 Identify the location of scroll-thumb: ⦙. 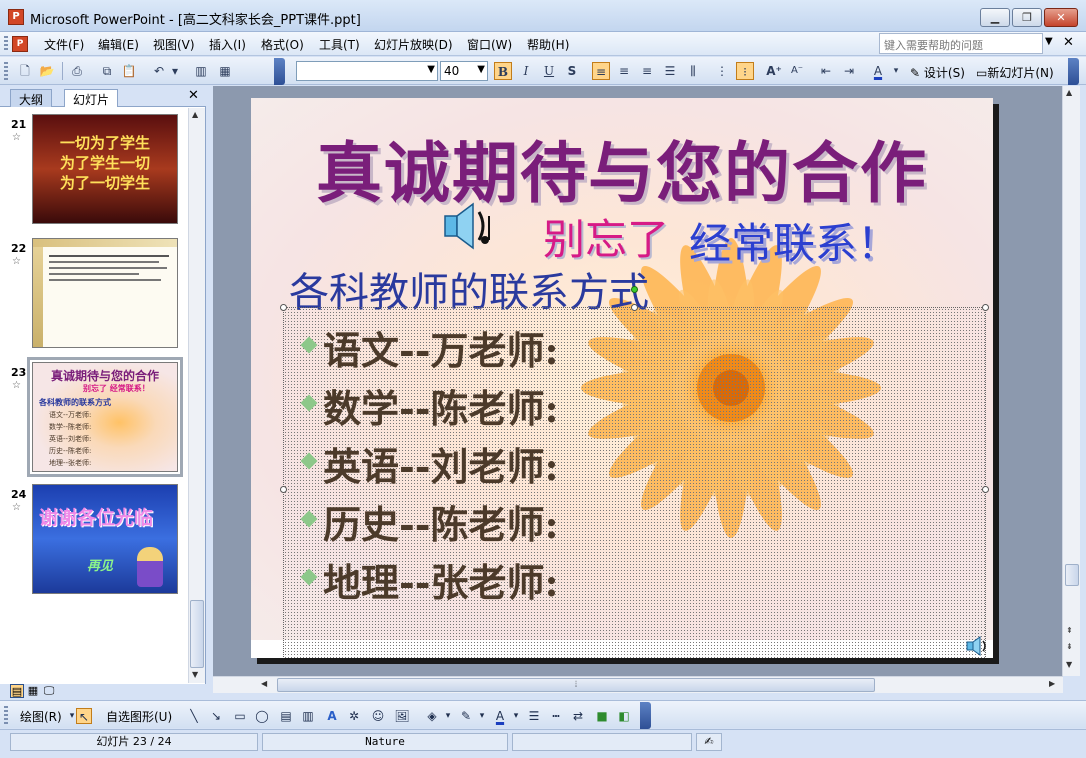
(576, 685).